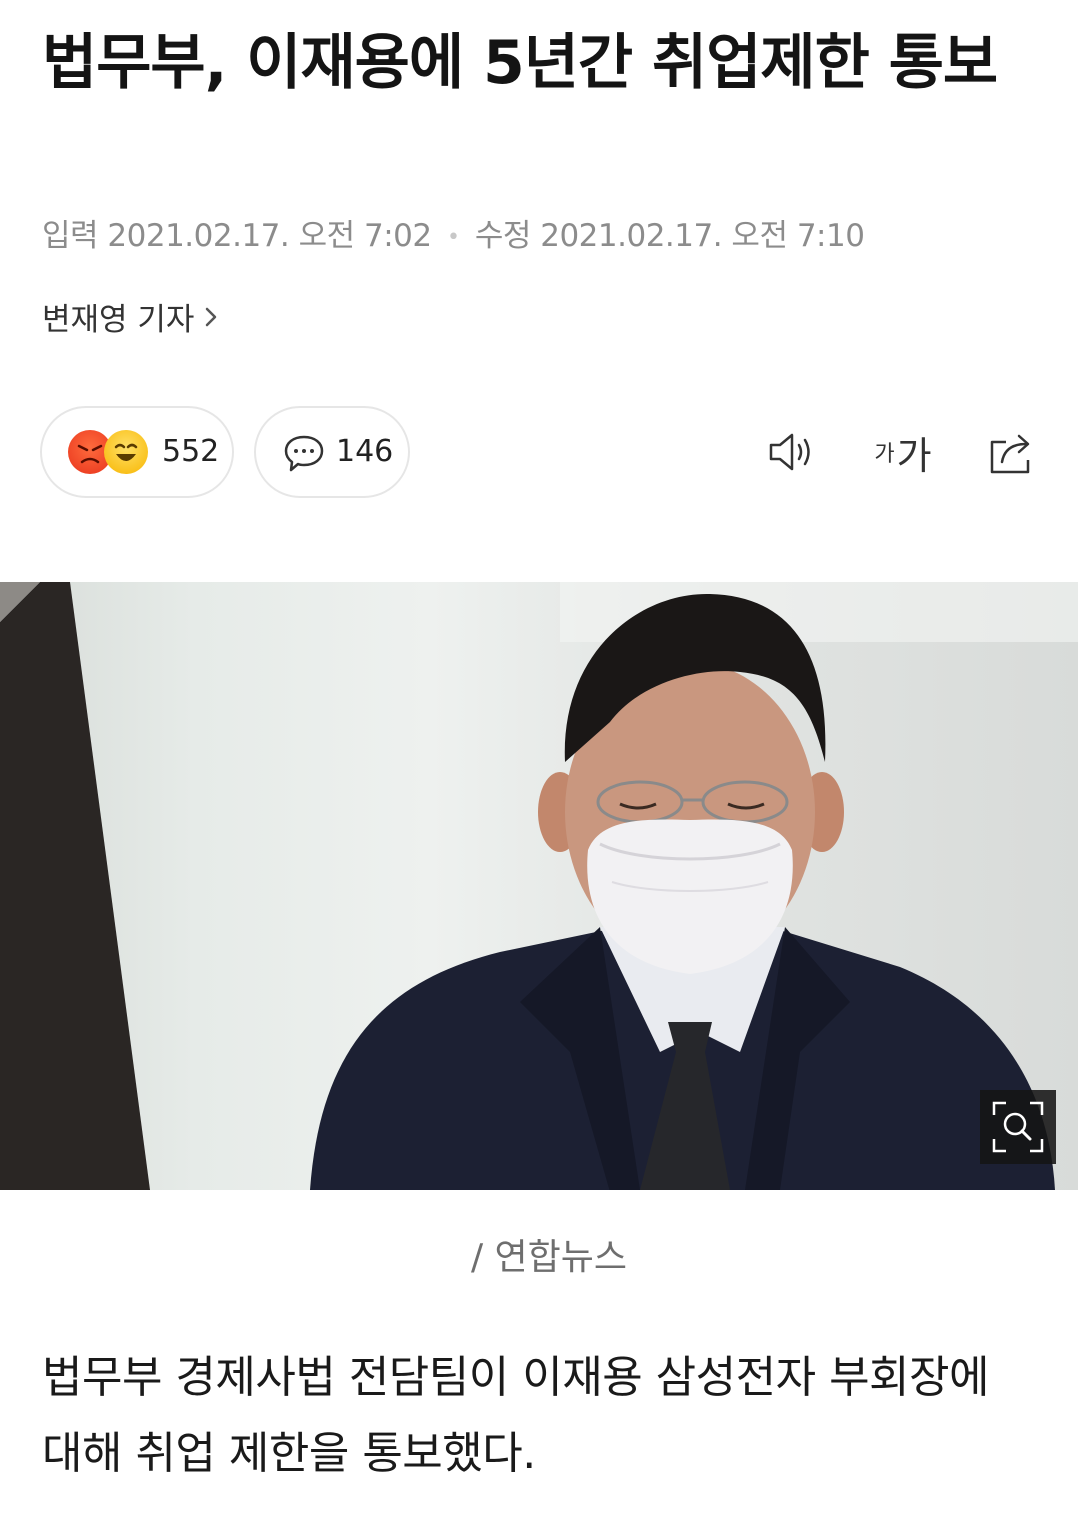  Describe the element at coordinates (884, 454) in the screenshot. I see `font-size-small-glyph: 가` at that location.